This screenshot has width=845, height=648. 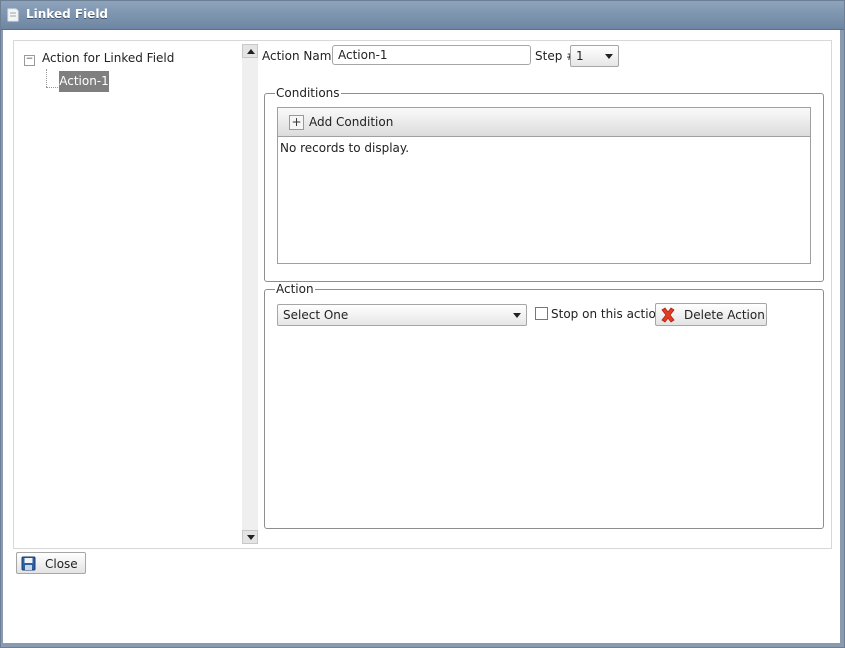 I want to click on scroll-up-button, so click(x=250, y=51).